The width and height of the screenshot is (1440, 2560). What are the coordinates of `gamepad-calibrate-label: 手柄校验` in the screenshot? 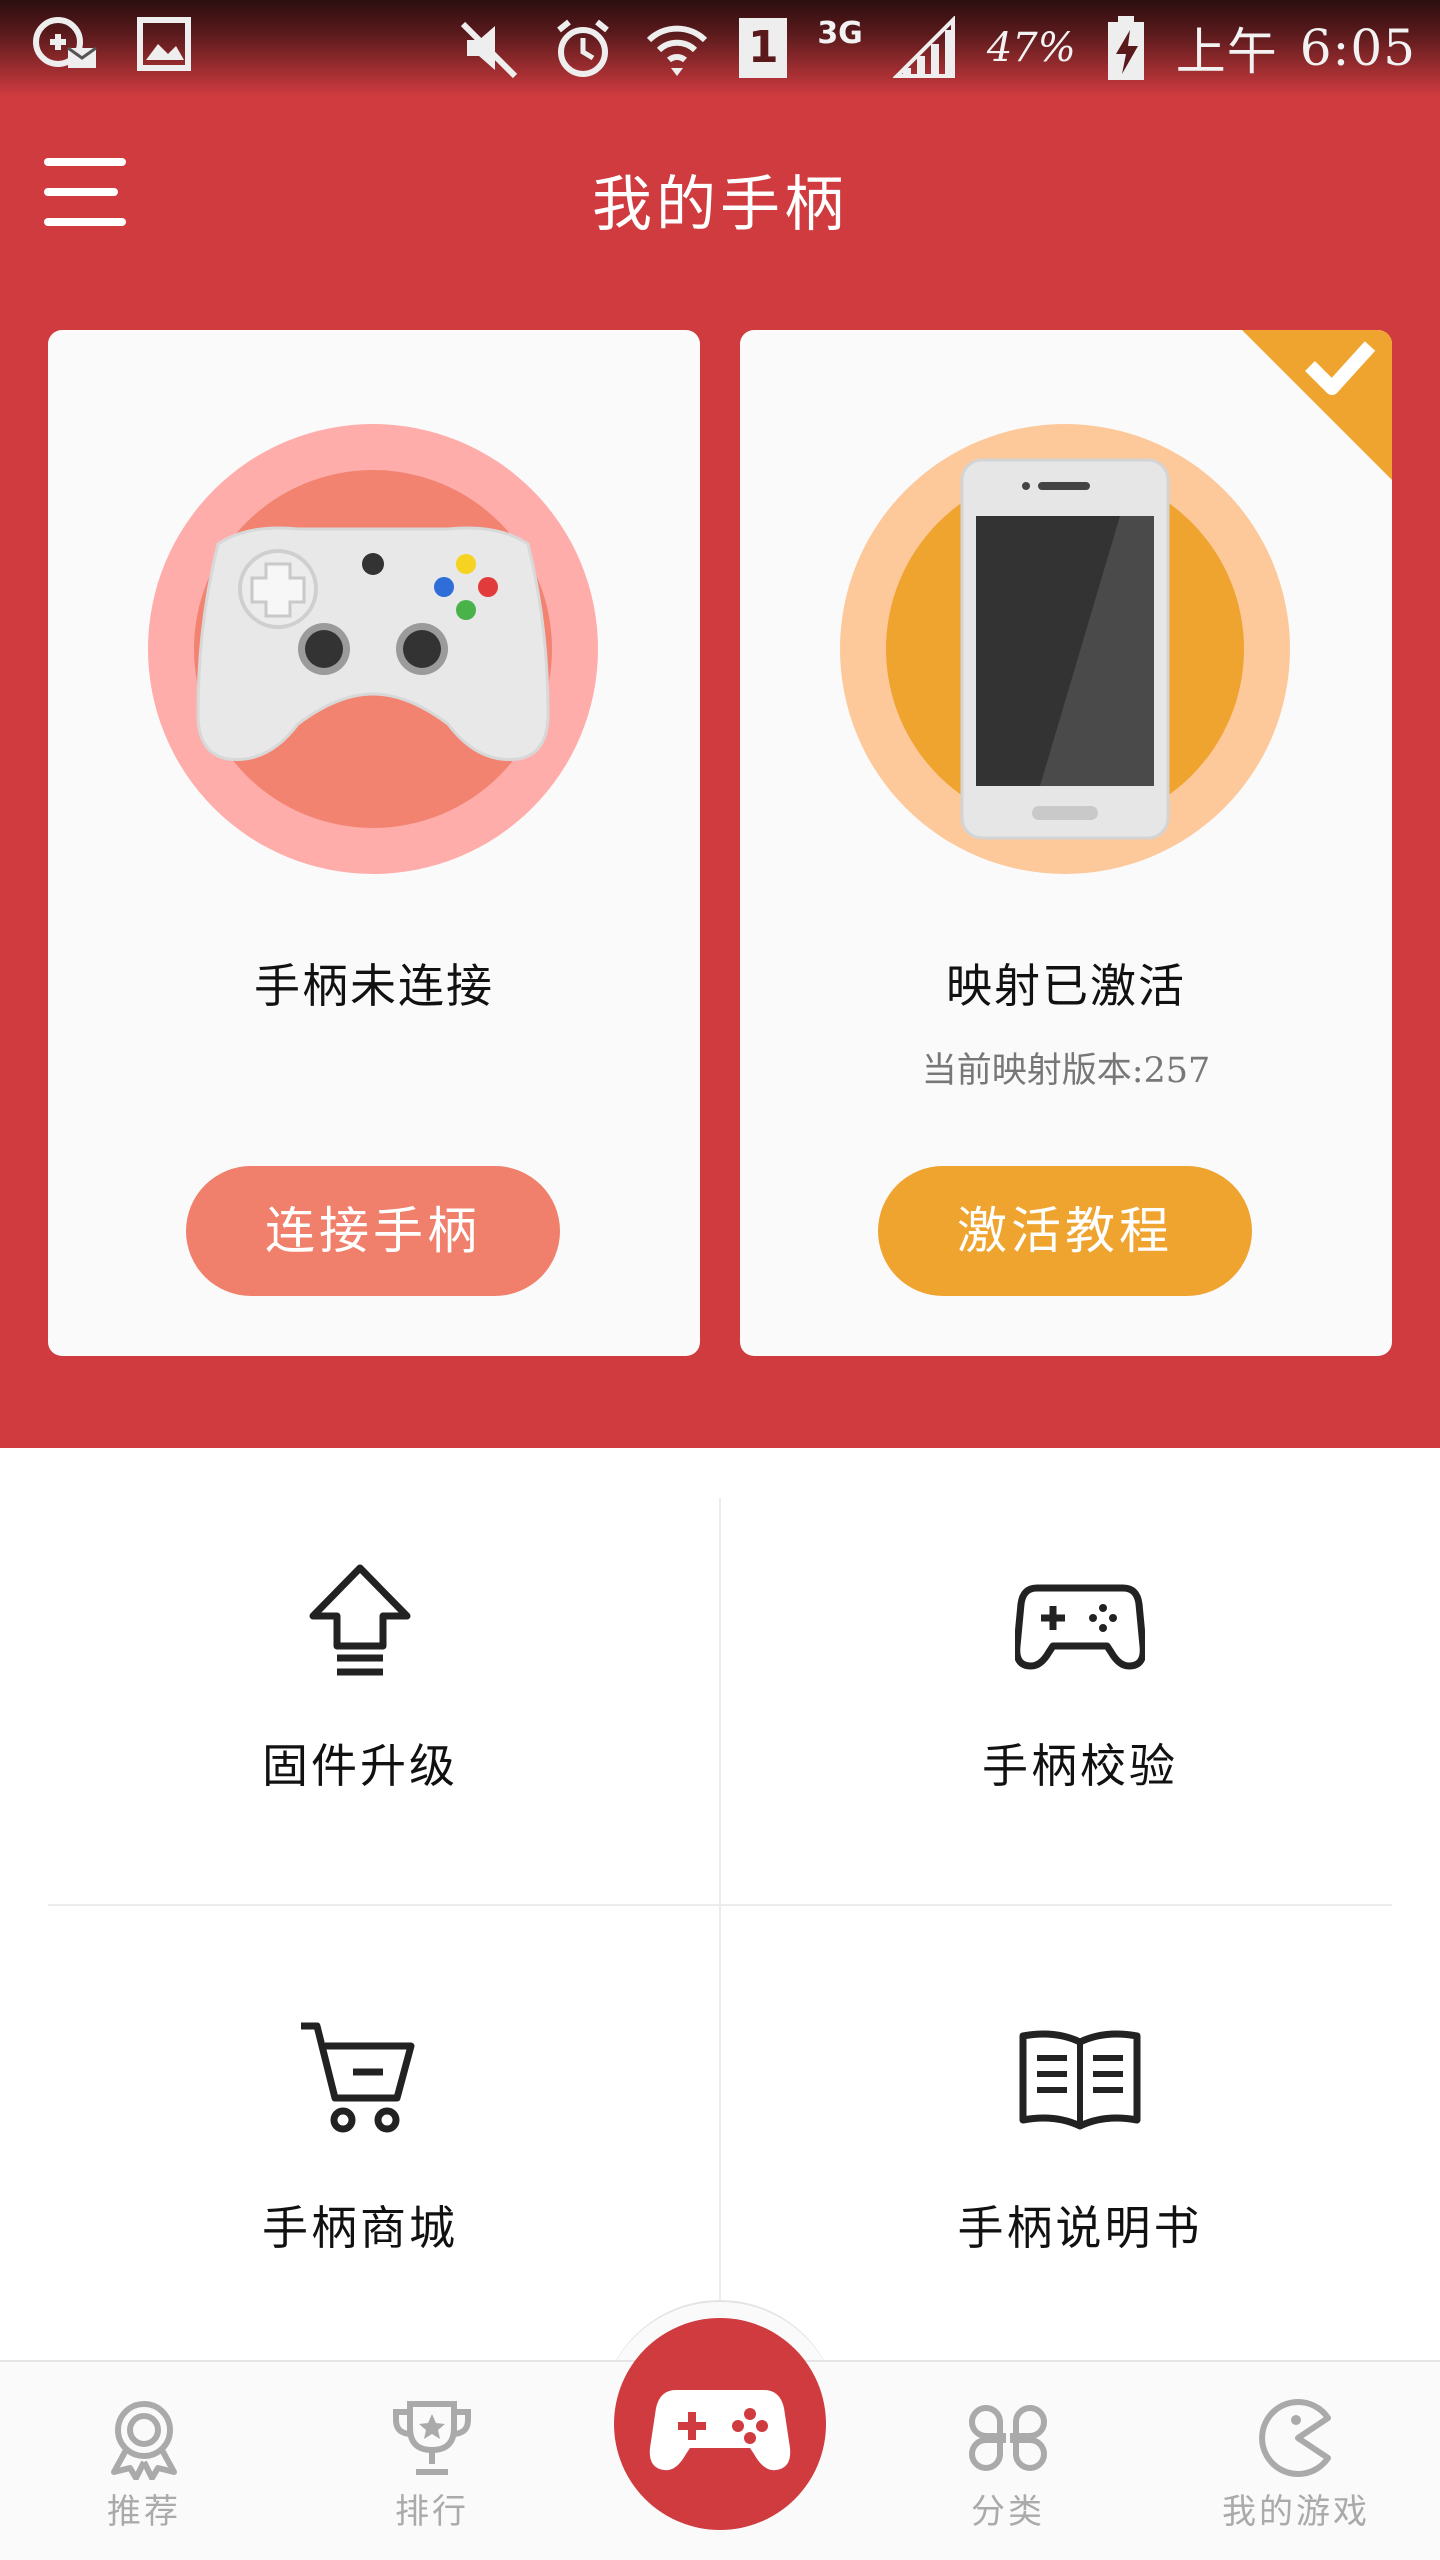 It's located at (1080, 1766).